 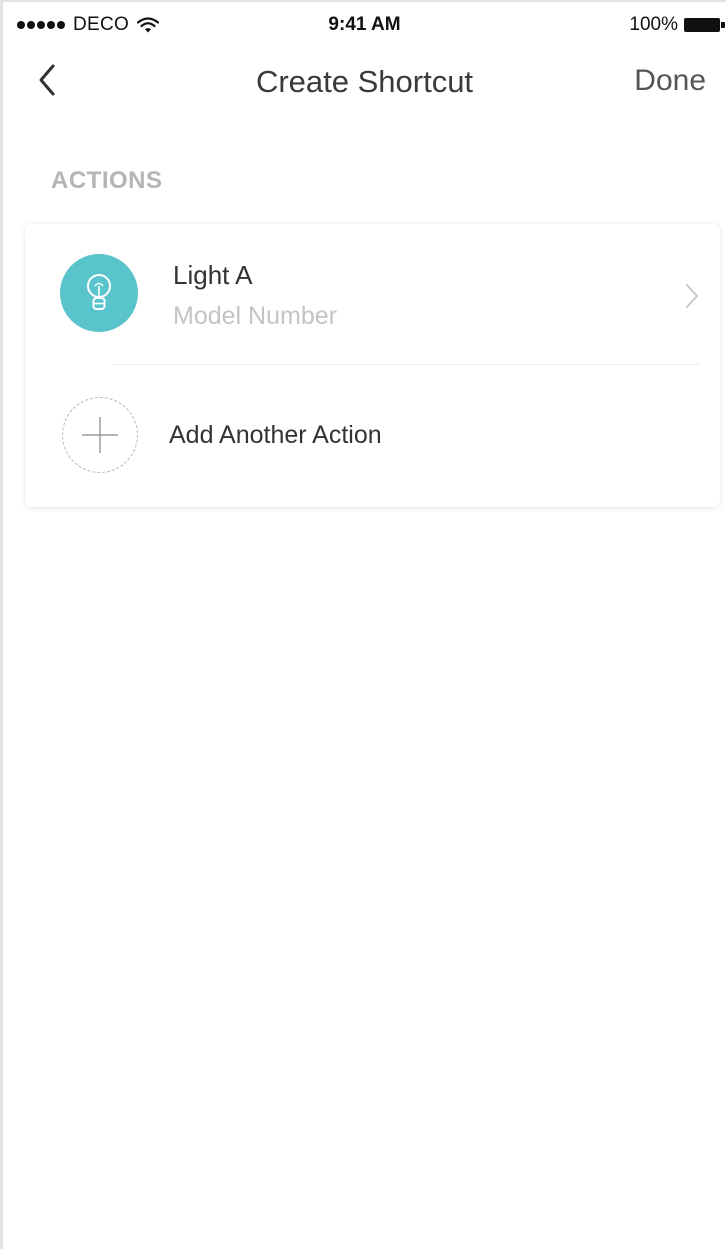 I want to click on page-title: Create Shortcut, so click(x=364, y=81).